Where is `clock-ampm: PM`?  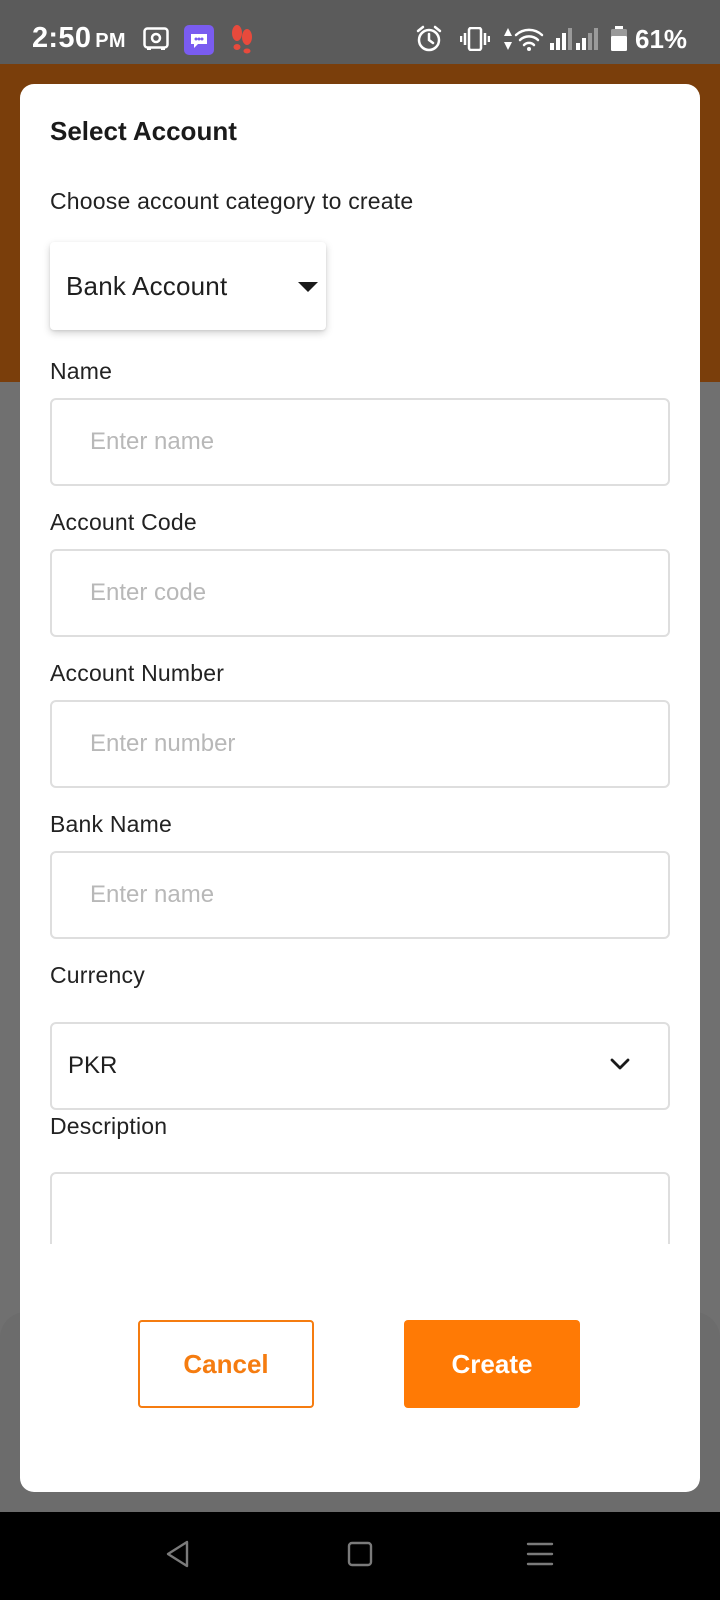
clock-ampm: PM is located at coordinates (110, 41).